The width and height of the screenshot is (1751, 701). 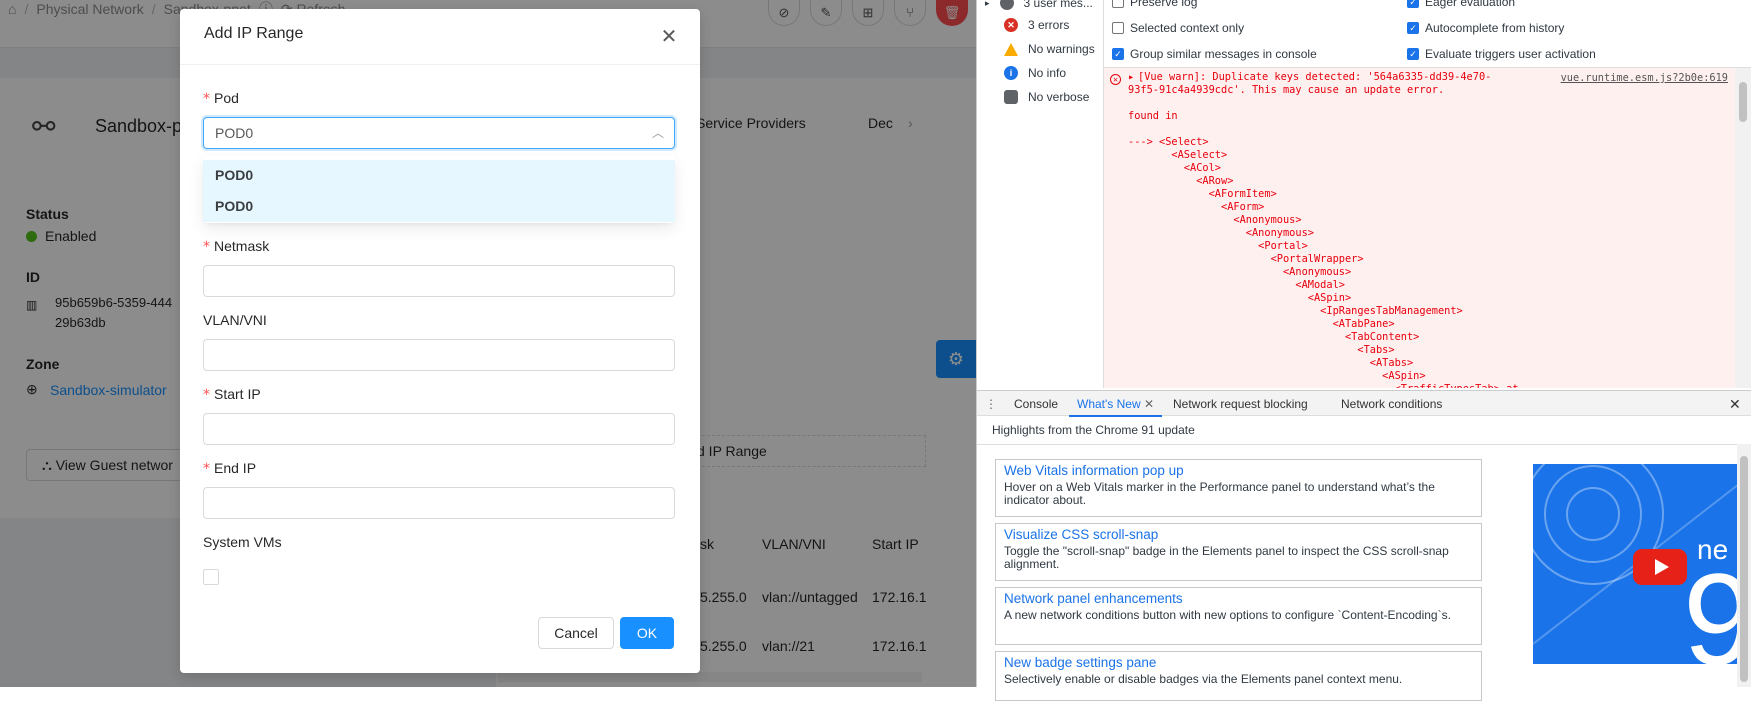 I want to click on console-trace-line: <ARow>, so click(x=1181, y=181).